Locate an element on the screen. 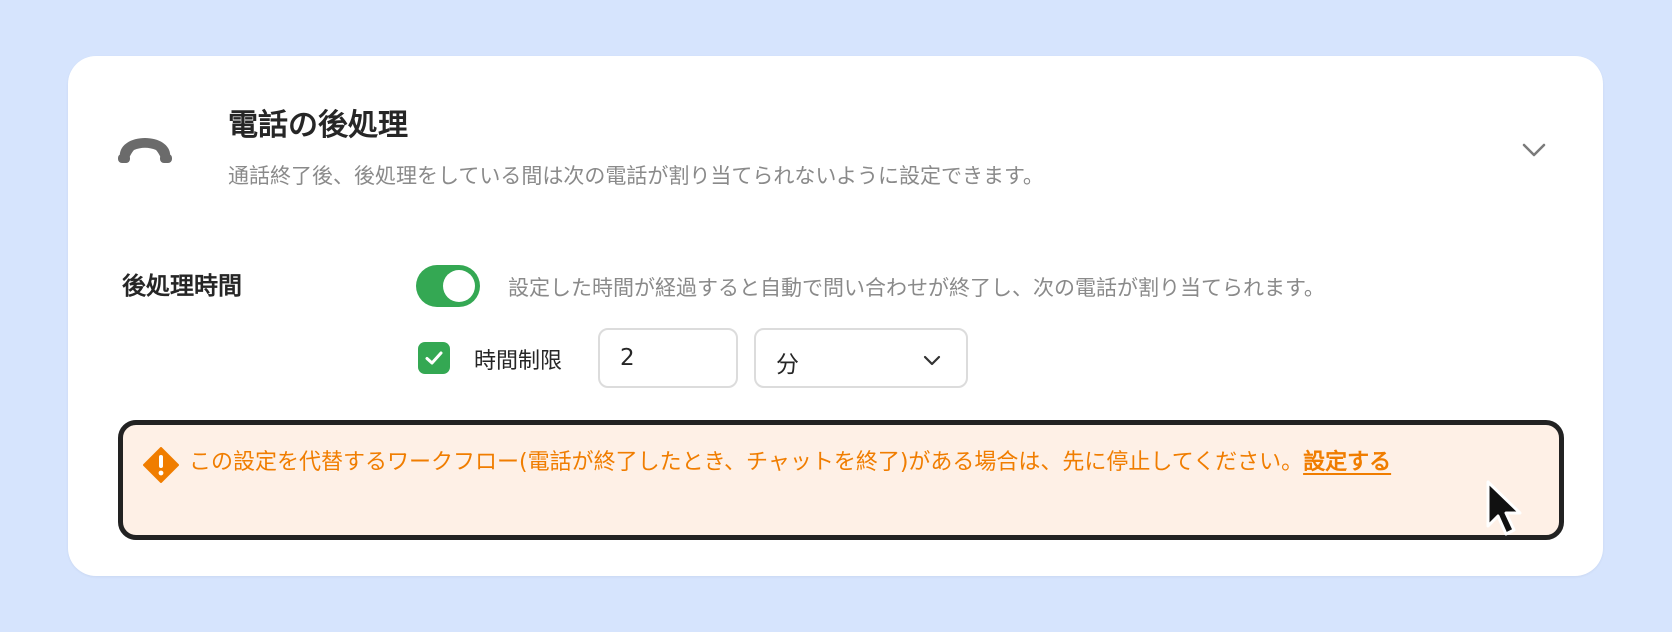 Image resolution: width=1672 pixels, height=632 pixels. after-call-time-toggle is located at coordinates (448, 286).